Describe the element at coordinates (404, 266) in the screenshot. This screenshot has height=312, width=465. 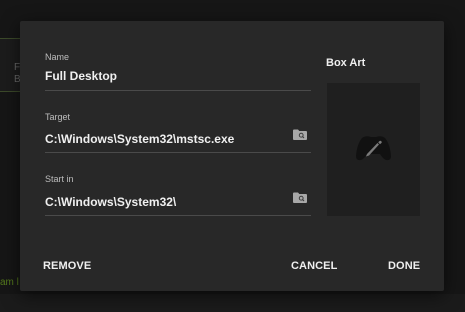
I see `done-button: DONE` at that location.